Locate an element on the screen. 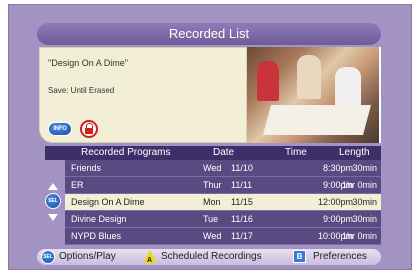 The image size is (419, 275). program-title: "Design On A Dime" is located at coordinates (88, 63).